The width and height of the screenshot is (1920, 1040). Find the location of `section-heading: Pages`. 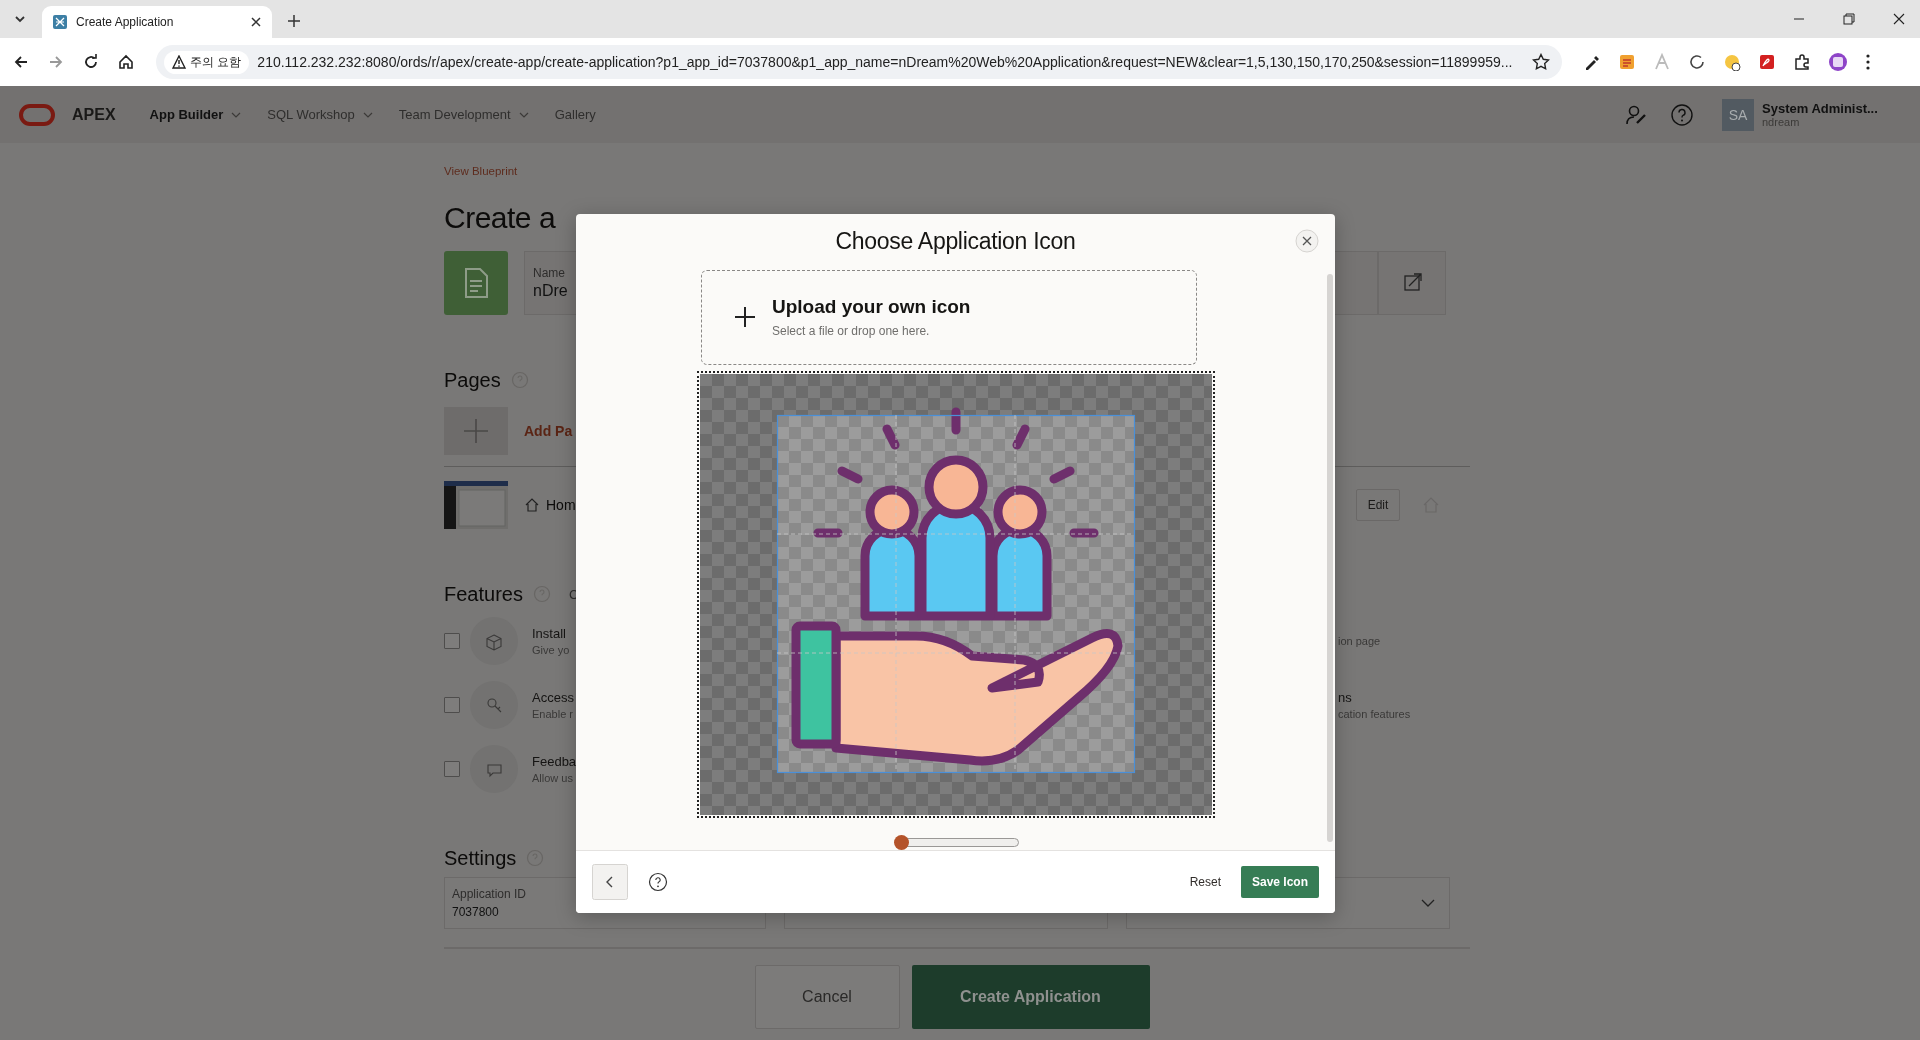

section-heading: Pages is located at coordinates (472, 380).